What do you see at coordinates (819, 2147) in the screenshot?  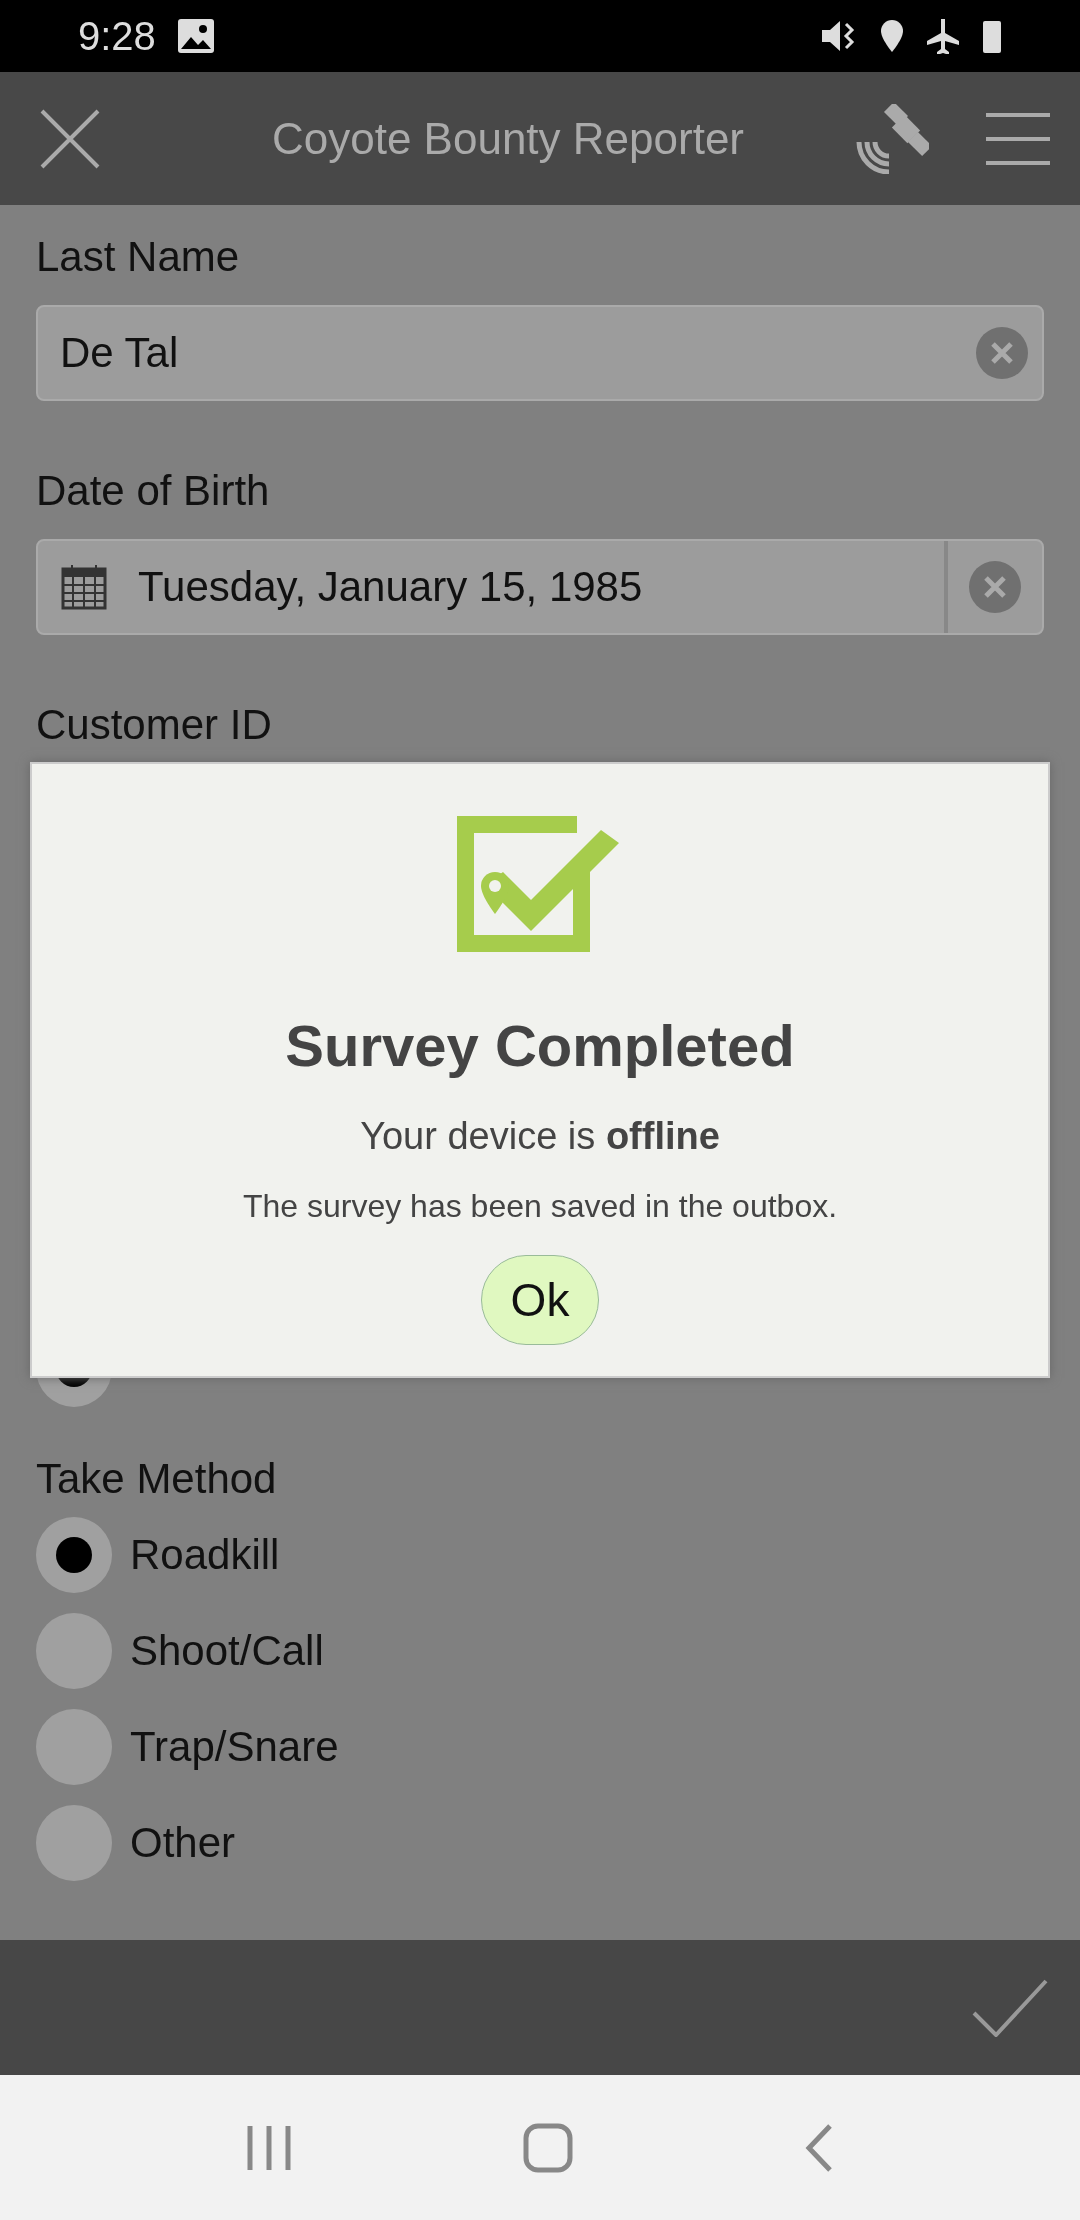 I see `back-icon` at bounding box center [819, 2147].